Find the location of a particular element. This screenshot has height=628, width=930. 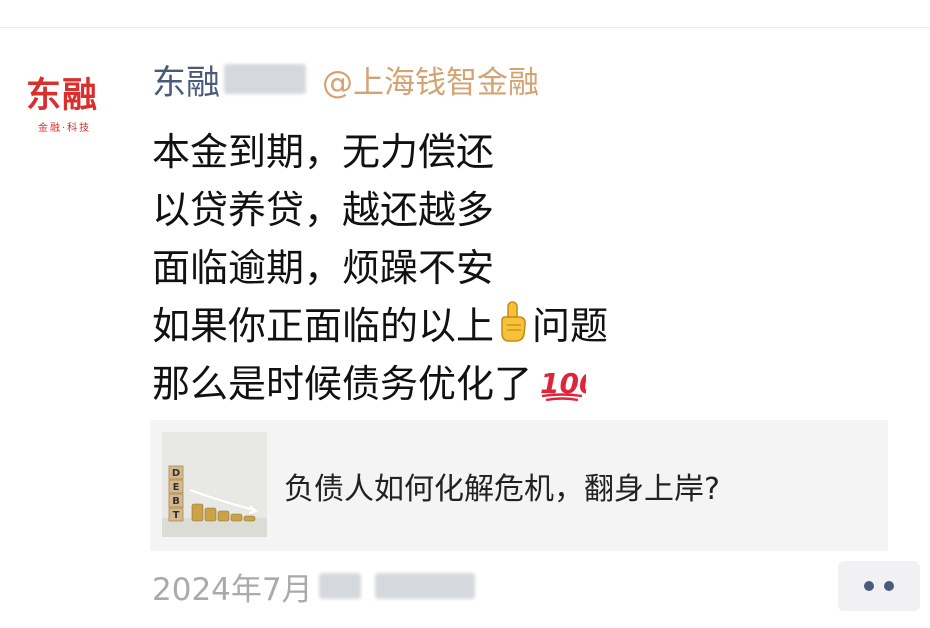

article-thumbnail: D E B T is located at coordinates (214, 484).